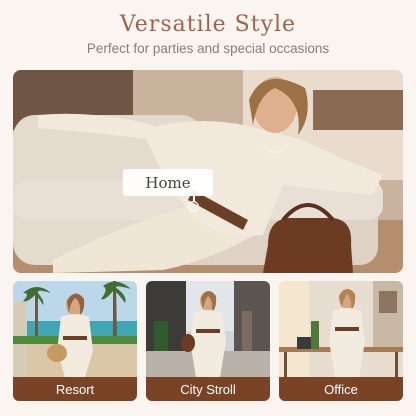 The height and width of the screenshot is (416, 416). What do you see at coordinates (341, 329) in the screenshot?
I see `office-photo` at bounding box center [341, 329].